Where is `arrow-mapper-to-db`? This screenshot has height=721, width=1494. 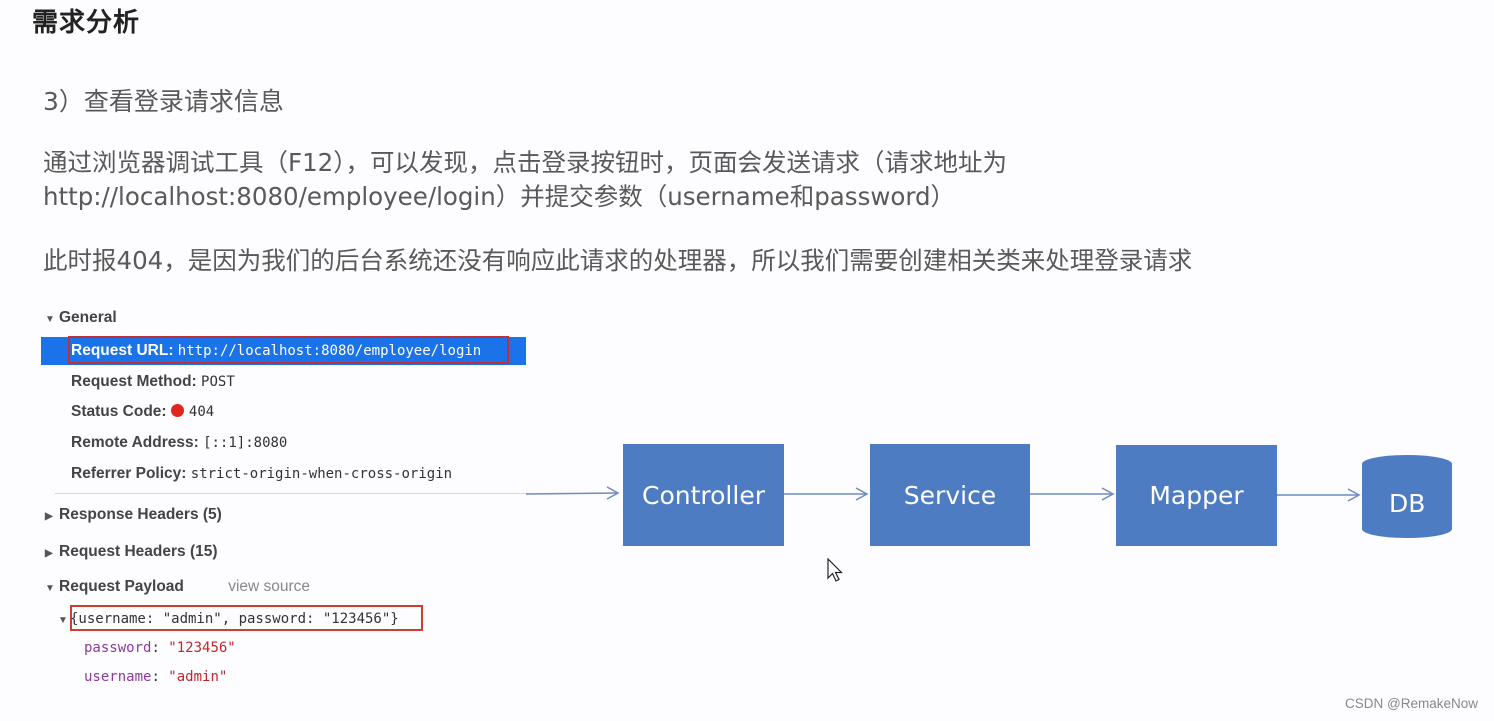
arrow-mapper-to-db is located at coordinates (1319, 495).